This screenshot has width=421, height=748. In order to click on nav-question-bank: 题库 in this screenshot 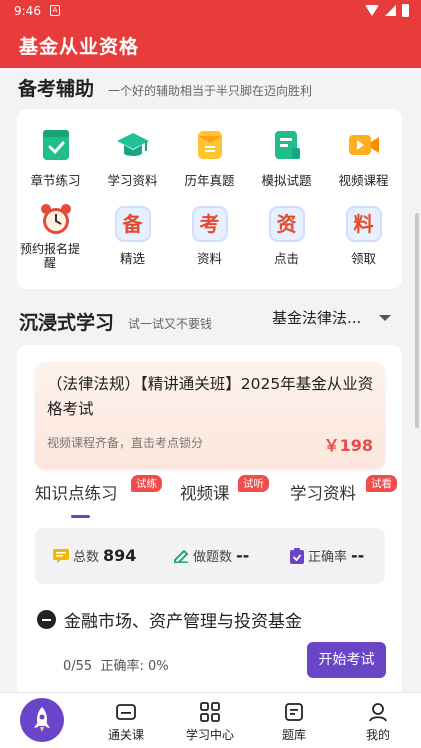, I will do `click(294, 722)`.